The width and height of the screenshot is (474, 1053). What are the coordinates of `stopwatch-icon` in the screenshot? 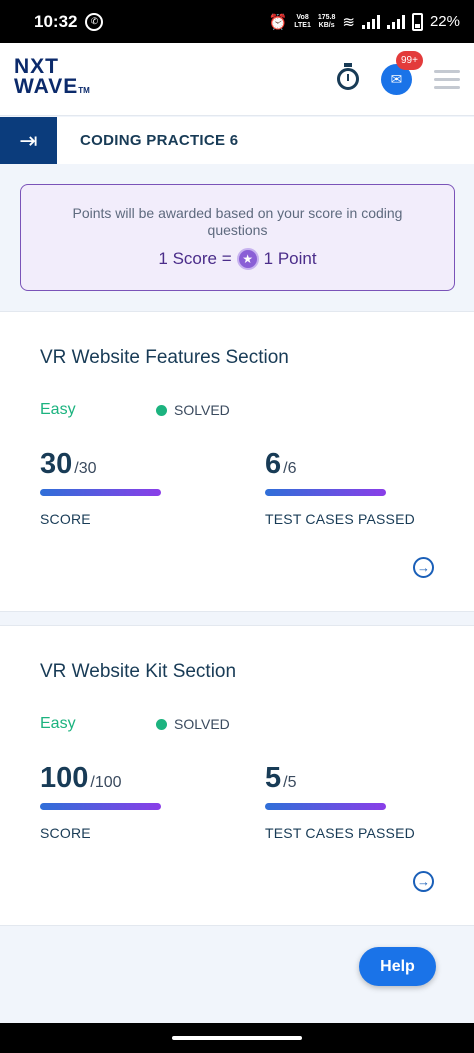 It's located at (348, 79).